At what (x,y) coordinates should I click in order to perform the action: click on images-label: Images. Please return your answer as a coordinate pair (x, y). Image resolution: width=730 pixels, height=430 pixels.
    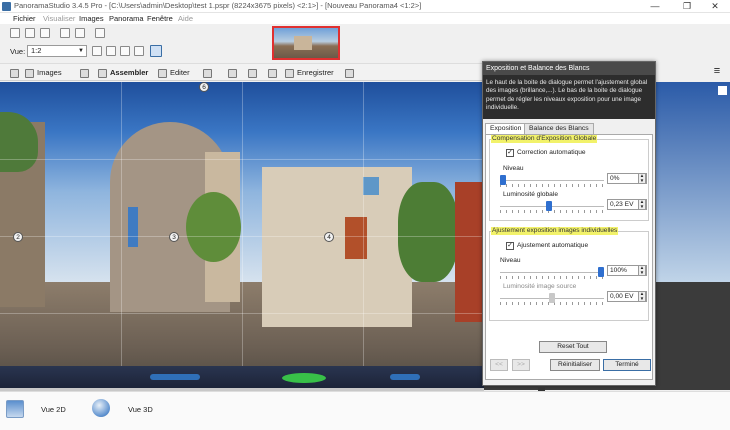
    Looking at the image, I should click on (49, 72).